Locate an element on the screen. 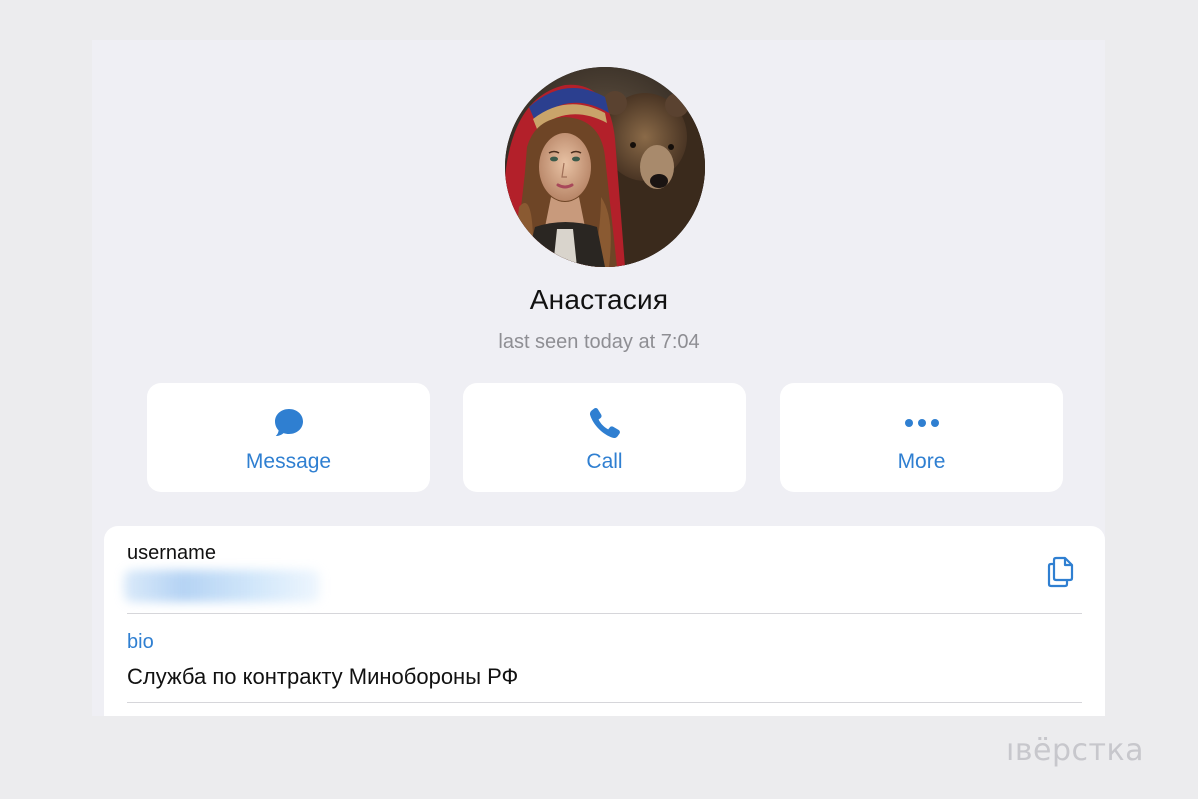 The image size is (1198, 799). message-button: Message is located at coordinates (288, 437).